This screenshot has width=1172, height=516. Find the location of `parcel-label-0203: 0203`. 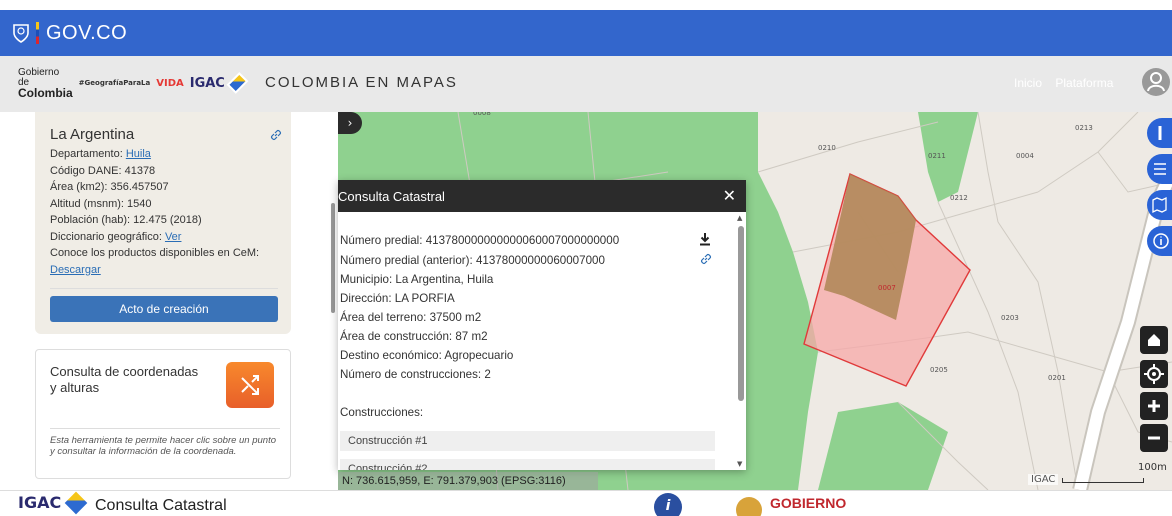

parcel-label-0203: 0203 is located at coordinates (1010, 318).